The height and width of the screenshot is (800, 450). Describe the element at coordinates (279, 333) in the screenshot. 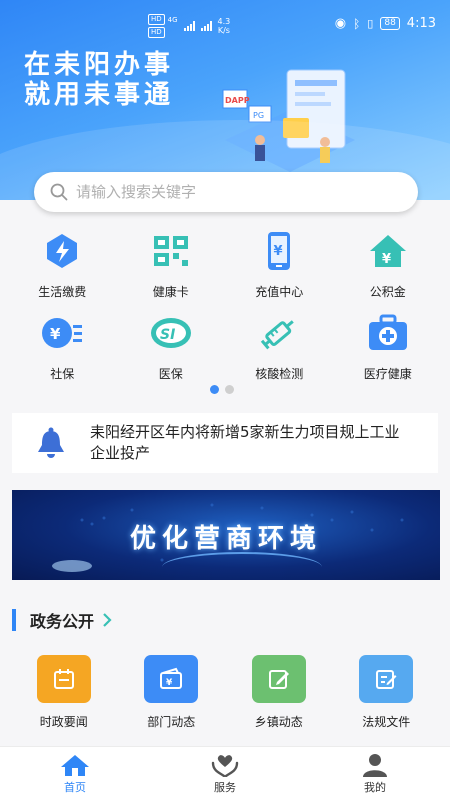

I see `syringe-icon` at that location.